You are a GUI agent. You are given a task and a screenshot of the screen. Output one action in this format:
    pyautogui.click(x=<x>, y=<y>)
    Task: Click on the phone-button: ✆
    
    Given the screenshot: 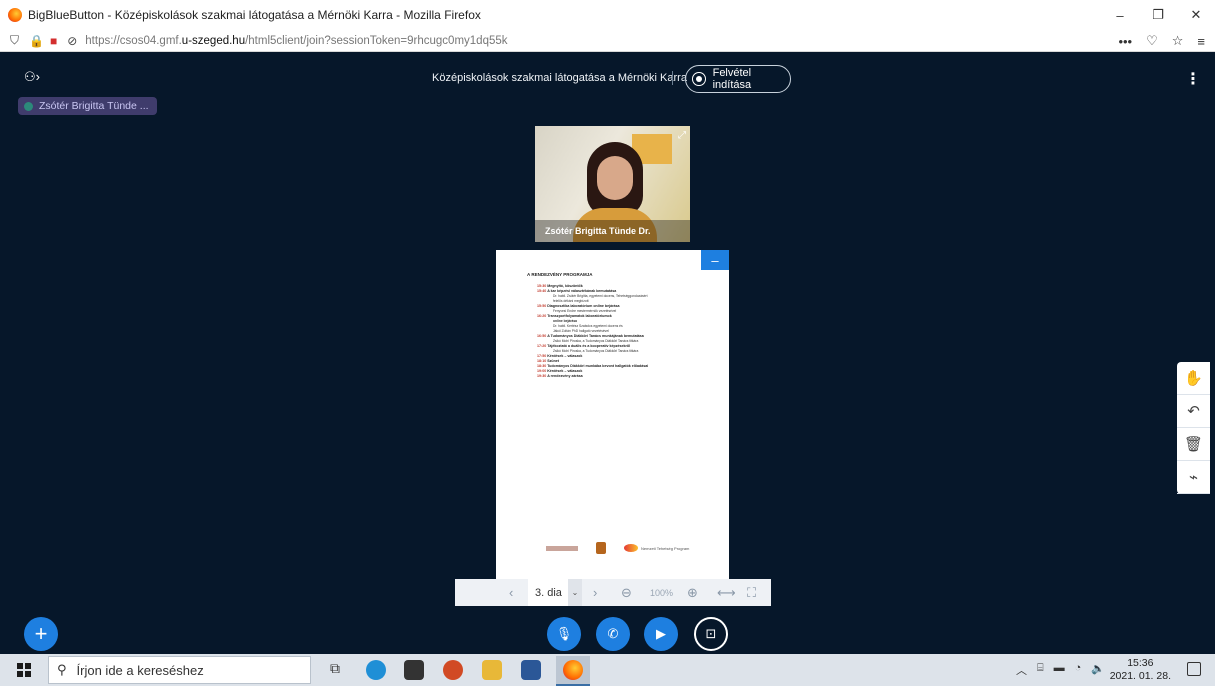 What is the action you would take?
    pyautogui.click(x=613, y=634)
    